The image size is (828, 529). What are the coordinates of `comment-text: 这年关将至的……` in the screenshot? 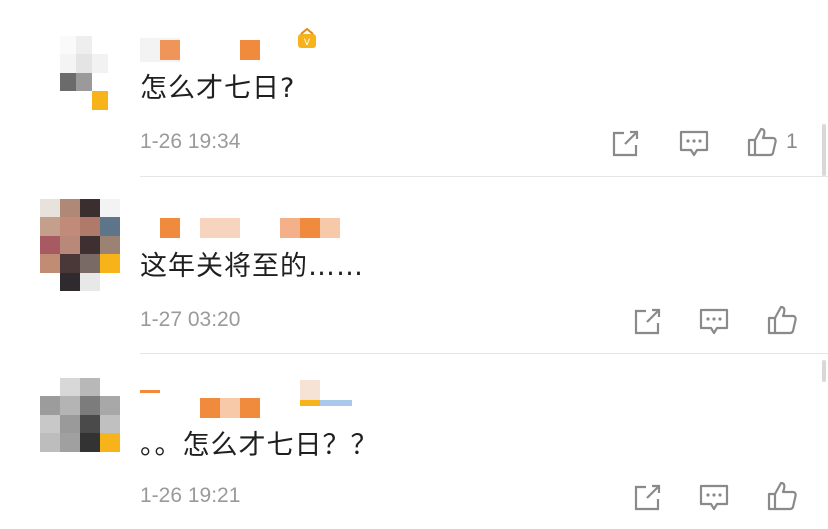 It's located at (252, 266).